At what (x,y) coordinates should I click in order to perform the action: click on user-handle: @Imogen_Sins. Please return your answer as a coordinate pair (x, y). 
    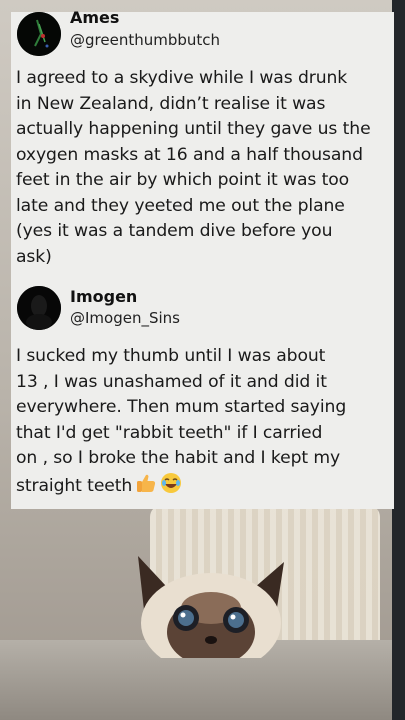
    Looking at the image, I should click on (125, 318).